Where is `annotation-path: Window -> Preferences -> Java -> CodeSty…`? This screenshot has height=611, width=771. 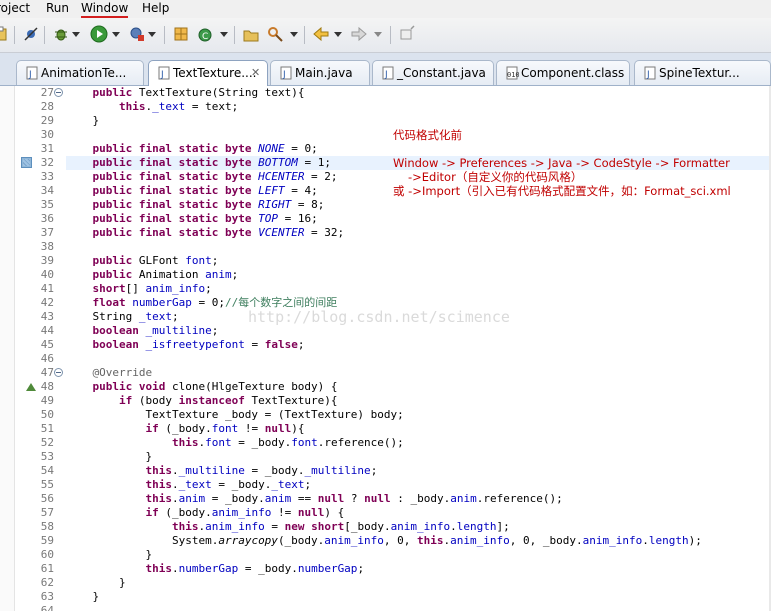
annotation-path: Window -> Preferences -> Java -> CodeSty… is located at coordinates (561, 163).